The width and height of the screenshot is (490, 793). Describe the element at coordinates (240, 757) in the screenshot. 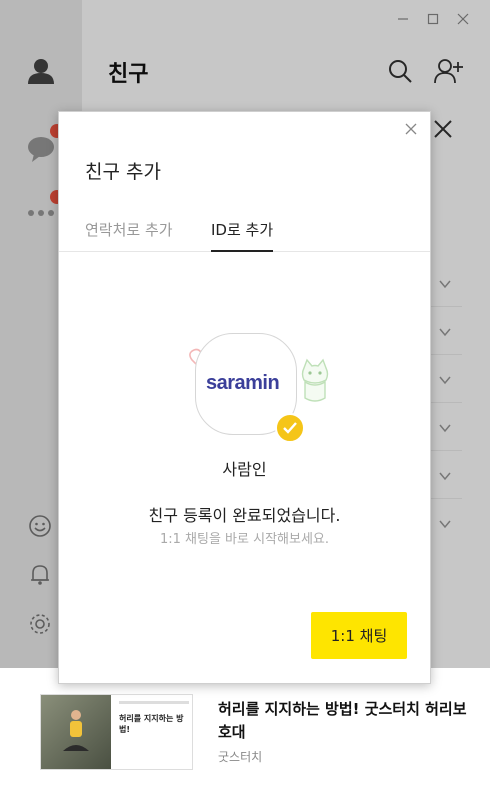

I see `ad-source: 굿스터치` at that location.